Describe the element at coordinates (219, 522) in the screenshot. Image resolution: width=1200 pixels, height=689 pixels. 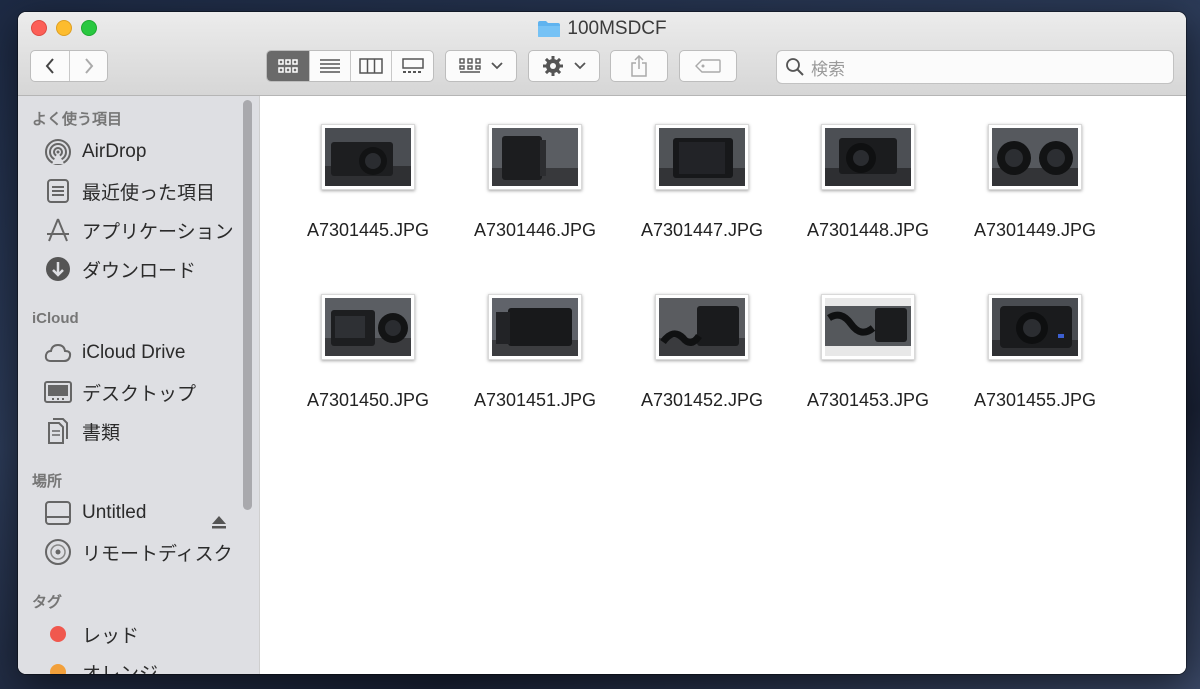
I see `eject-icon` at that location.